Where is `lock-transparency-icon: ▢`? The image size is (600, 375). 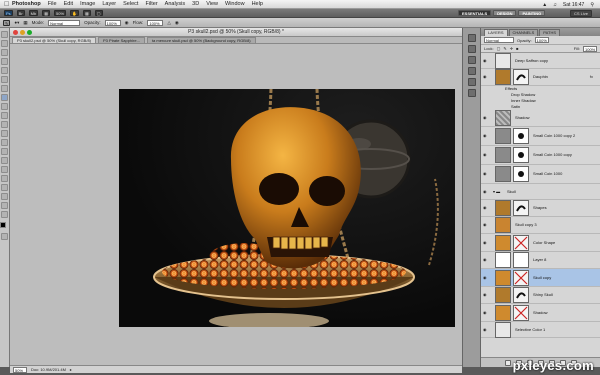
lock-transparency-icon: ▢ is located at coordinates (499, 48).